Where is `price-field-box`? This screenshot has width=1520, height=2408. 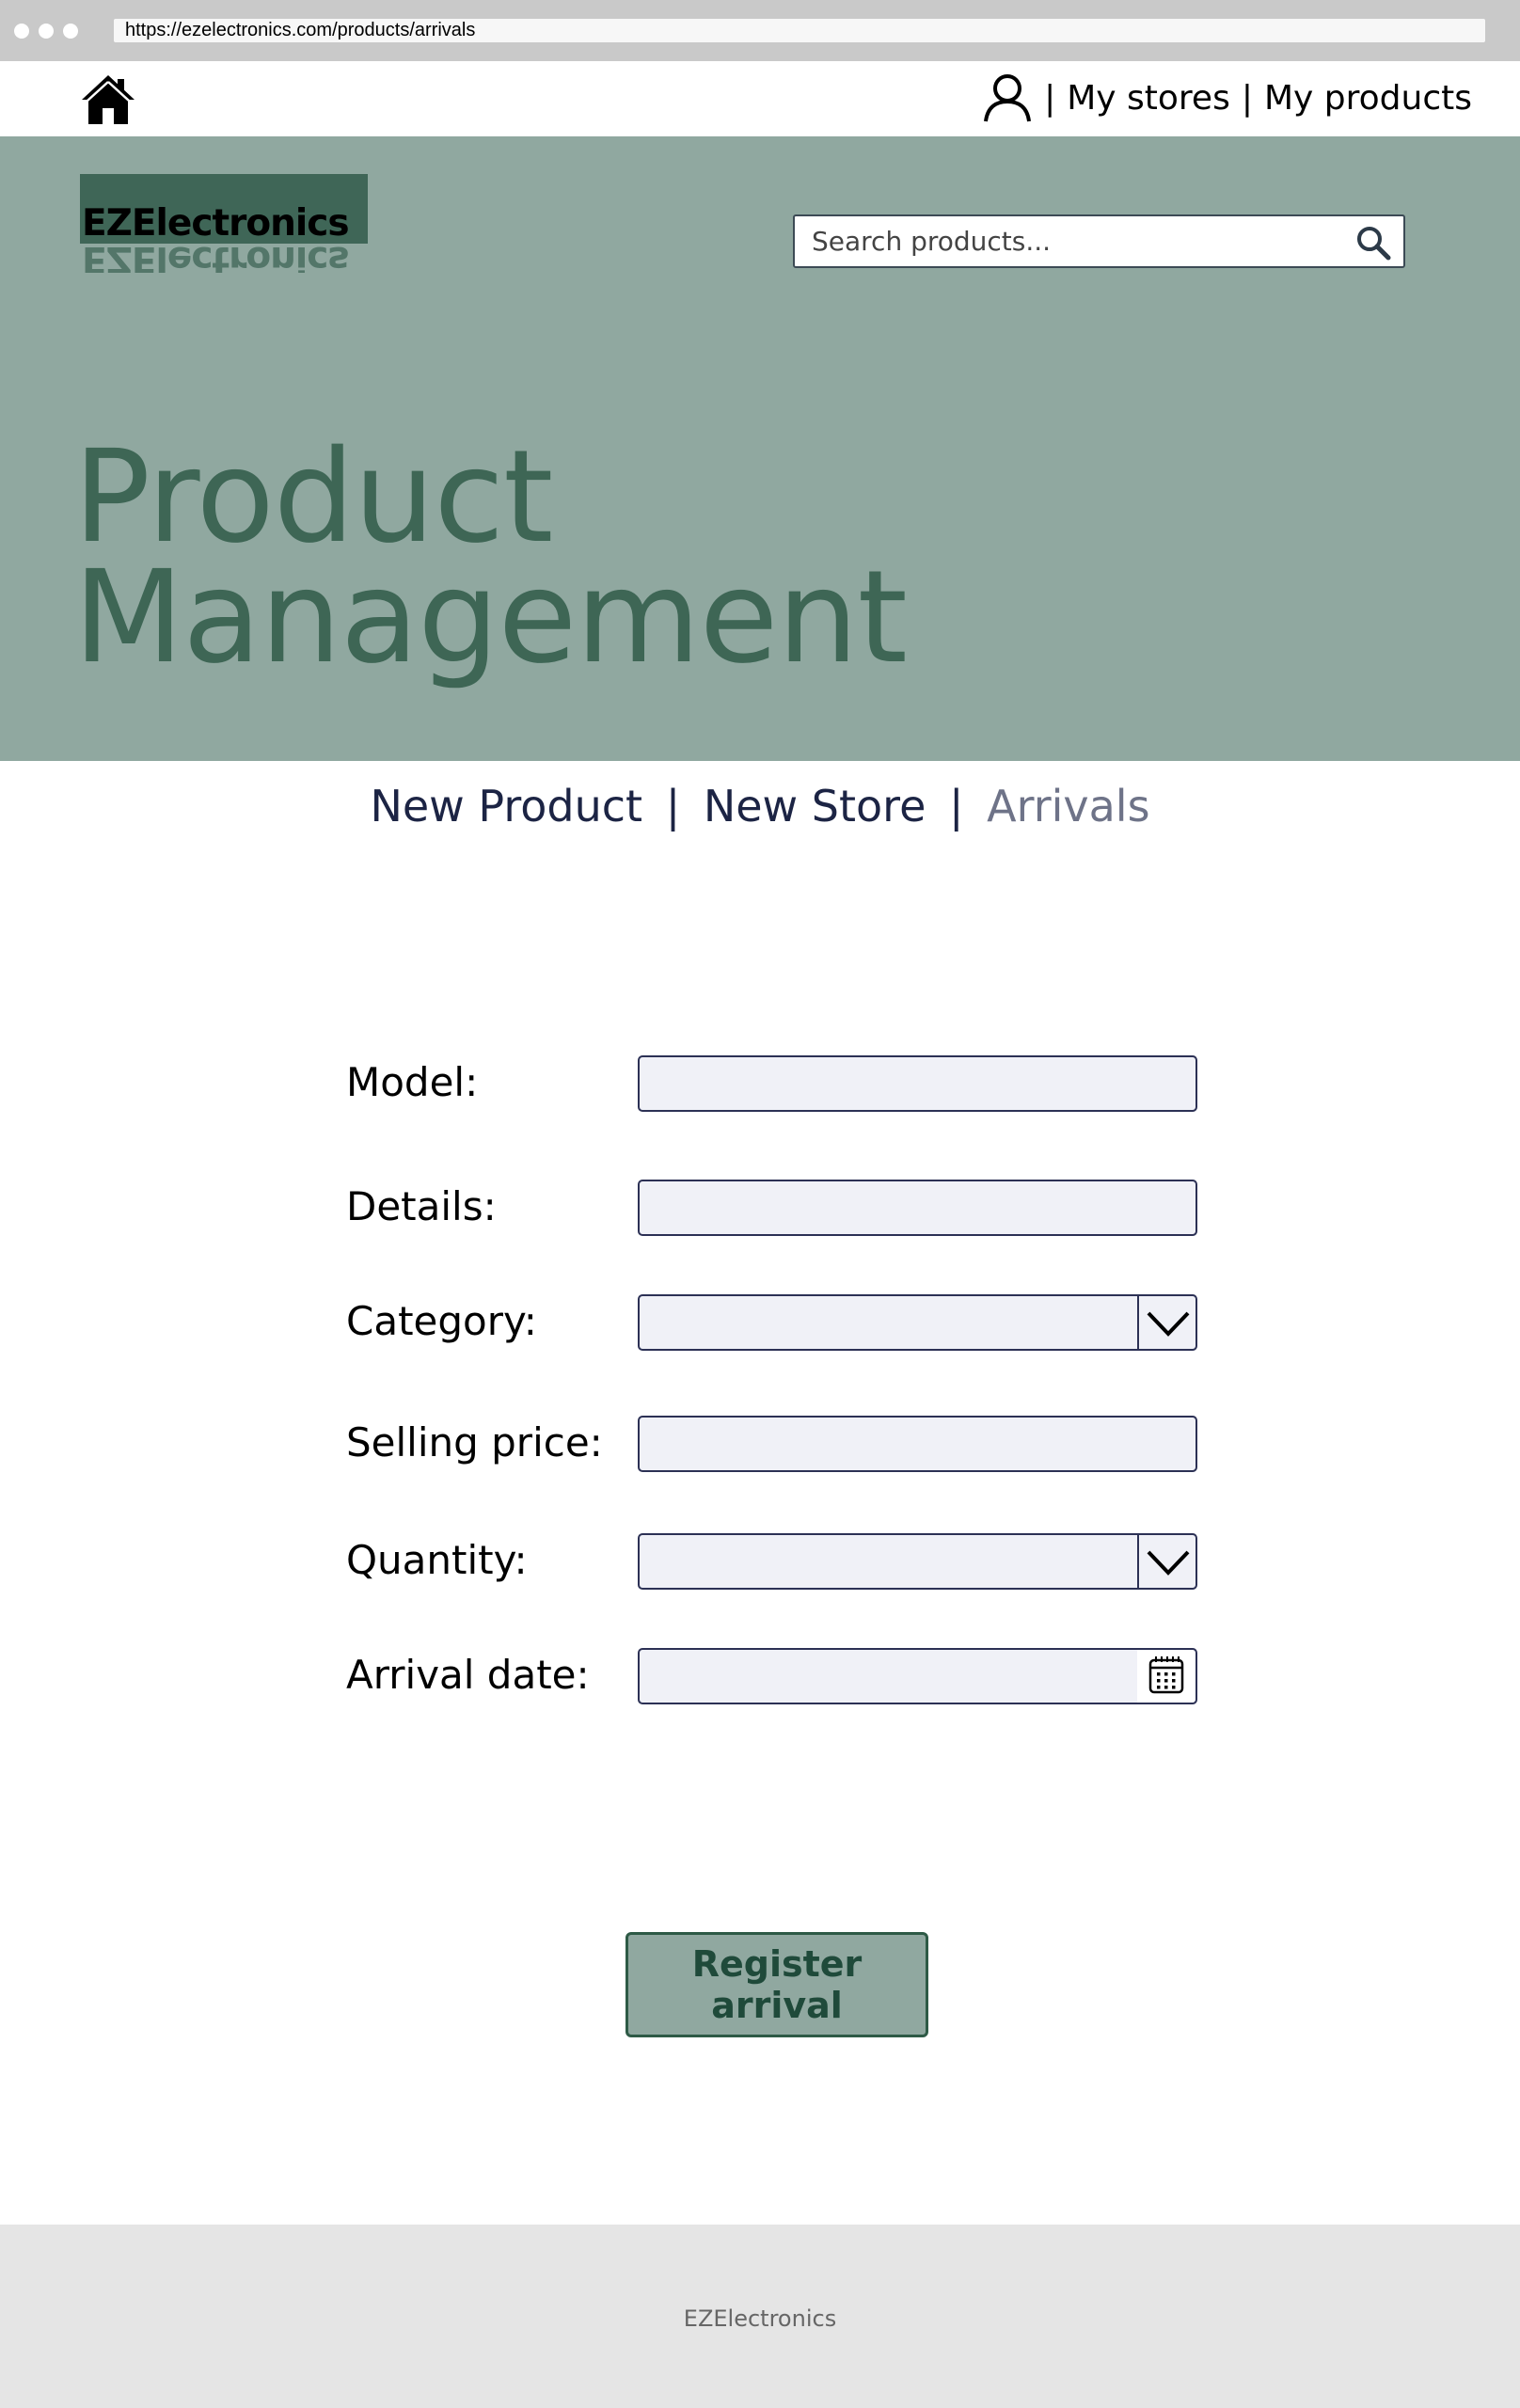 price-field-box is located at coordinates (917, 1444).